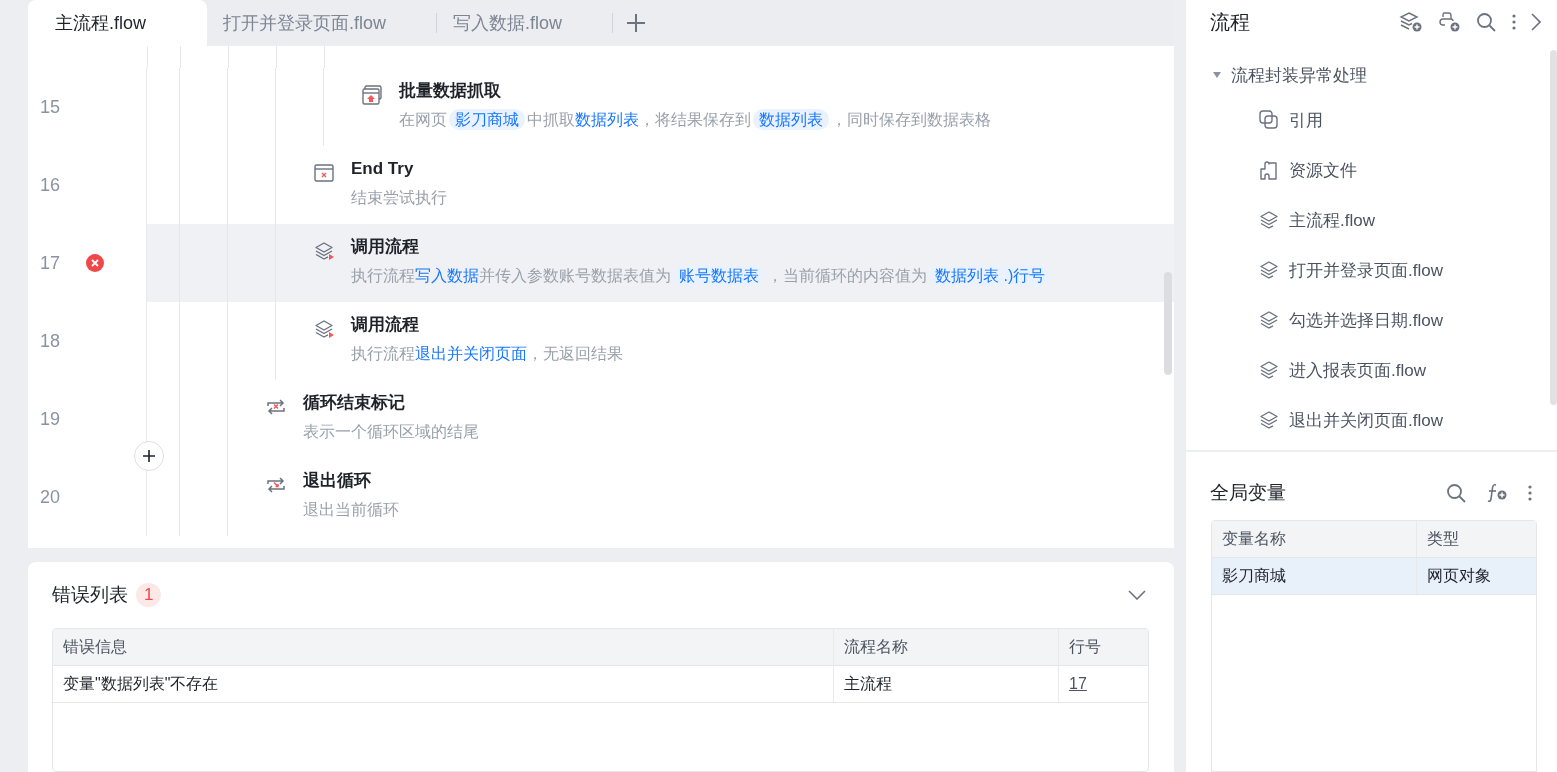 This screenshot has width=1557, height=772. I want to click on add-step-button, so click(149, 456).